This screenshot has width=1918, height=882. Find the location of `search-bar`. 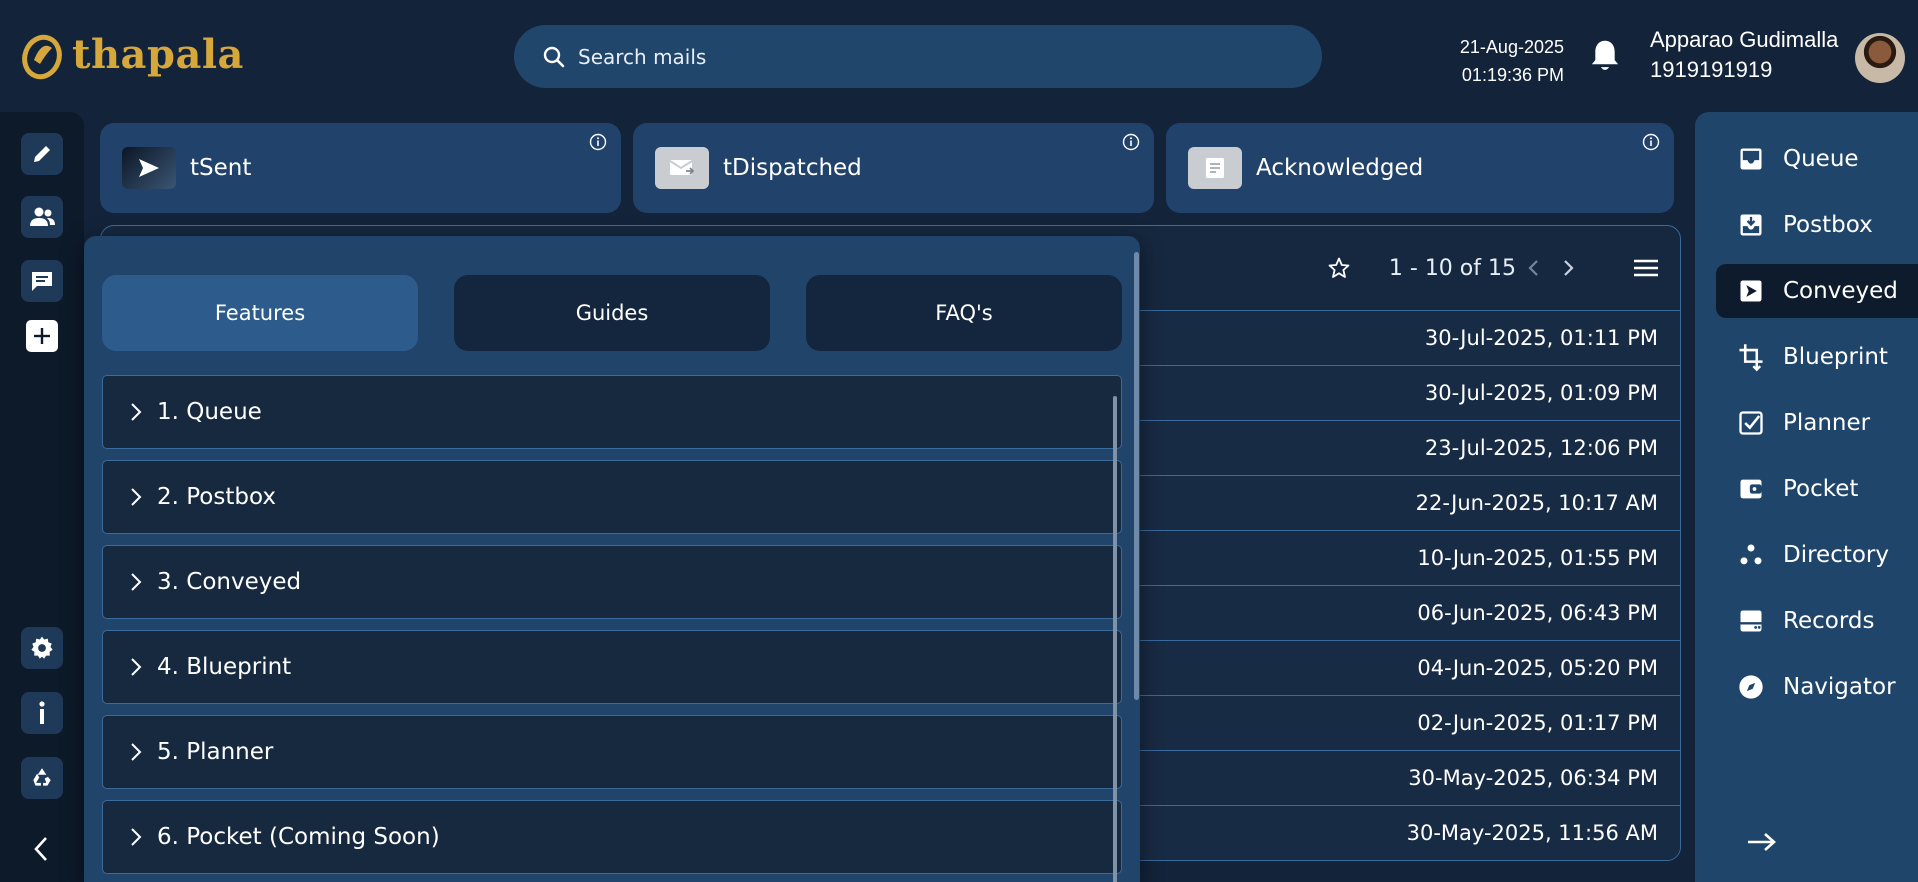

search-bar is located at coordinates (918, 56).